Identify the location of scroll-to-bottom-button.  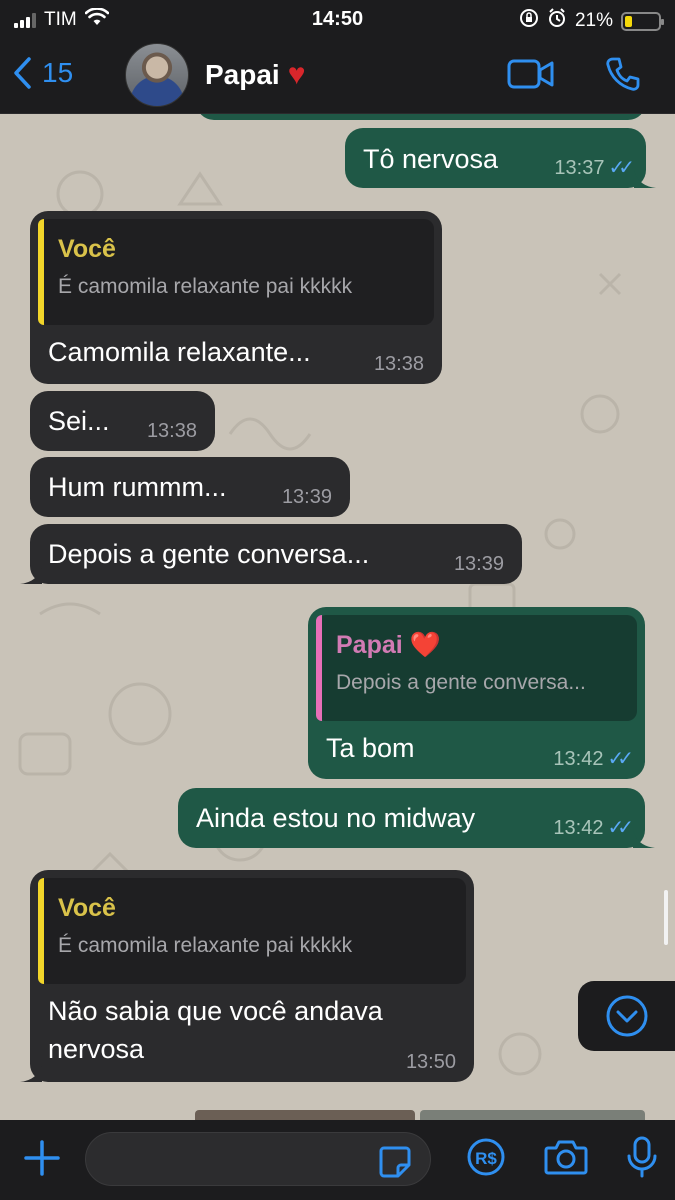
(626, 1016).